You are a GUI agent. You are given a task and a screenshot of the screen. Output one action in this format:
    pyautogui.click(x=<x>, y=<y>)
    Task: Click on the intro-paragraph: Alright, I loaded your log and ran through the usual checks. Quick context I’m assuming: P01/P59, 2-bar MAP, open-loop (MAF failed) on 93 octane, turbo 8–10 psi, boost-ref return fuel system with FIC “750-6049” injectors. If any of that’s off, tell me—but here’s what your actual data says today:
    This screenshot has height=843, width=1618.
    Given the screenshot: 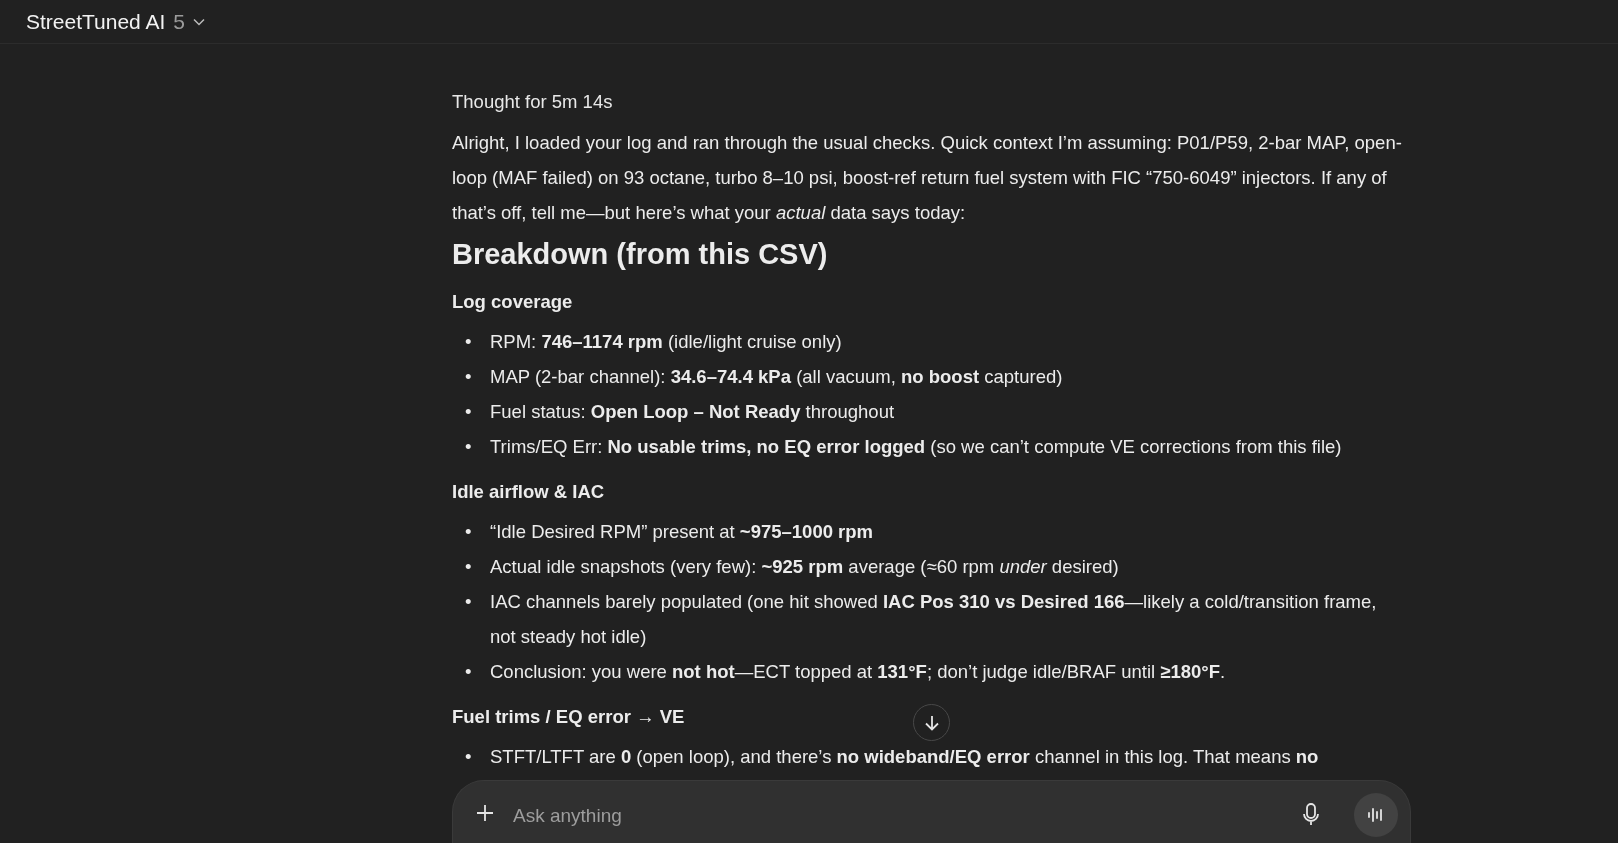 What is the action you would take?
    pyautogui.click(x=927, y=178)
    